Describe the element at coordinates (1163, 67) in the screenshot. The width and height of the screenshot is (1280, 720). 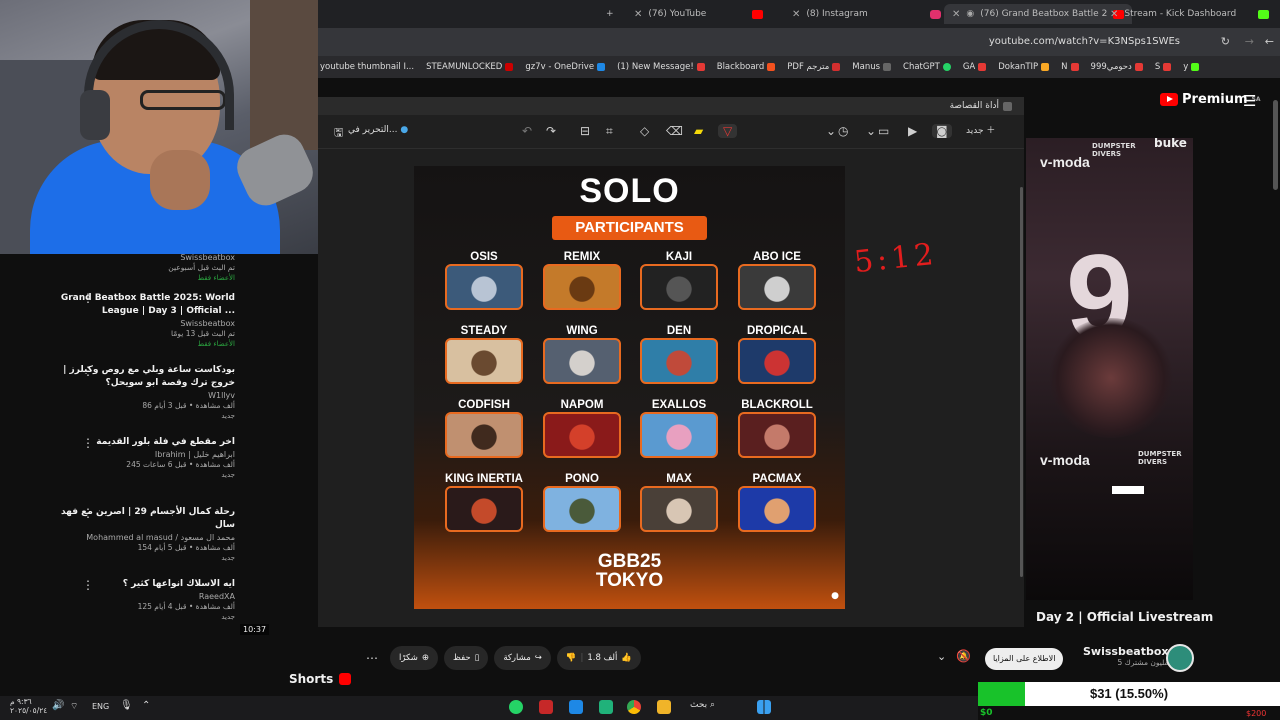
I see `bookmark-item: S` at that location.